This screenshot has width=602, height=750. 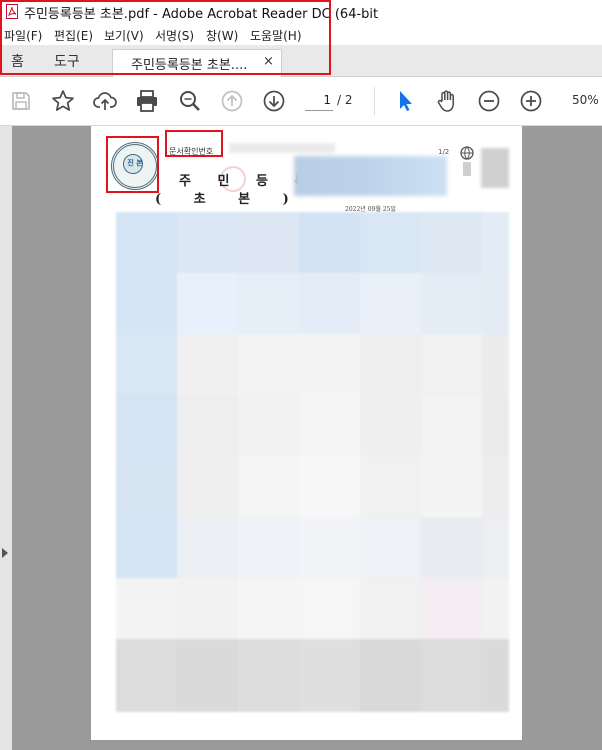 What do you see at coordinates (370, 176) in the screenshot?
I see `redacted-header-block` at bounding box center [370, 176].